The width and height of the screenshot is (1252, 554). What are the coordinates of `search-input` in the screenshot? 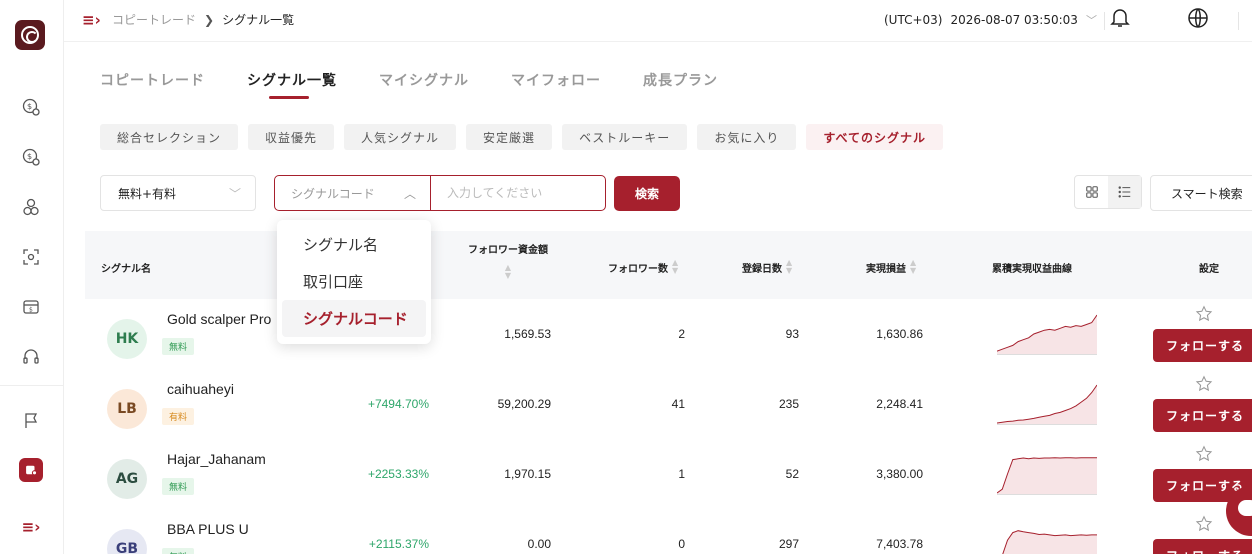 It's located at (518, 193).